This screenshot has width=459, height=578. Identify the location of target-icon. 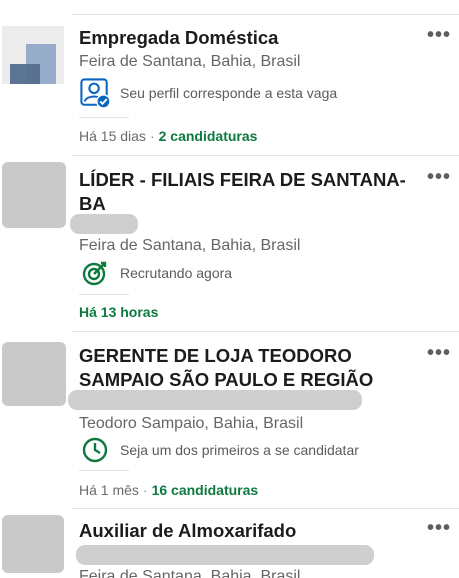
(95, 273).